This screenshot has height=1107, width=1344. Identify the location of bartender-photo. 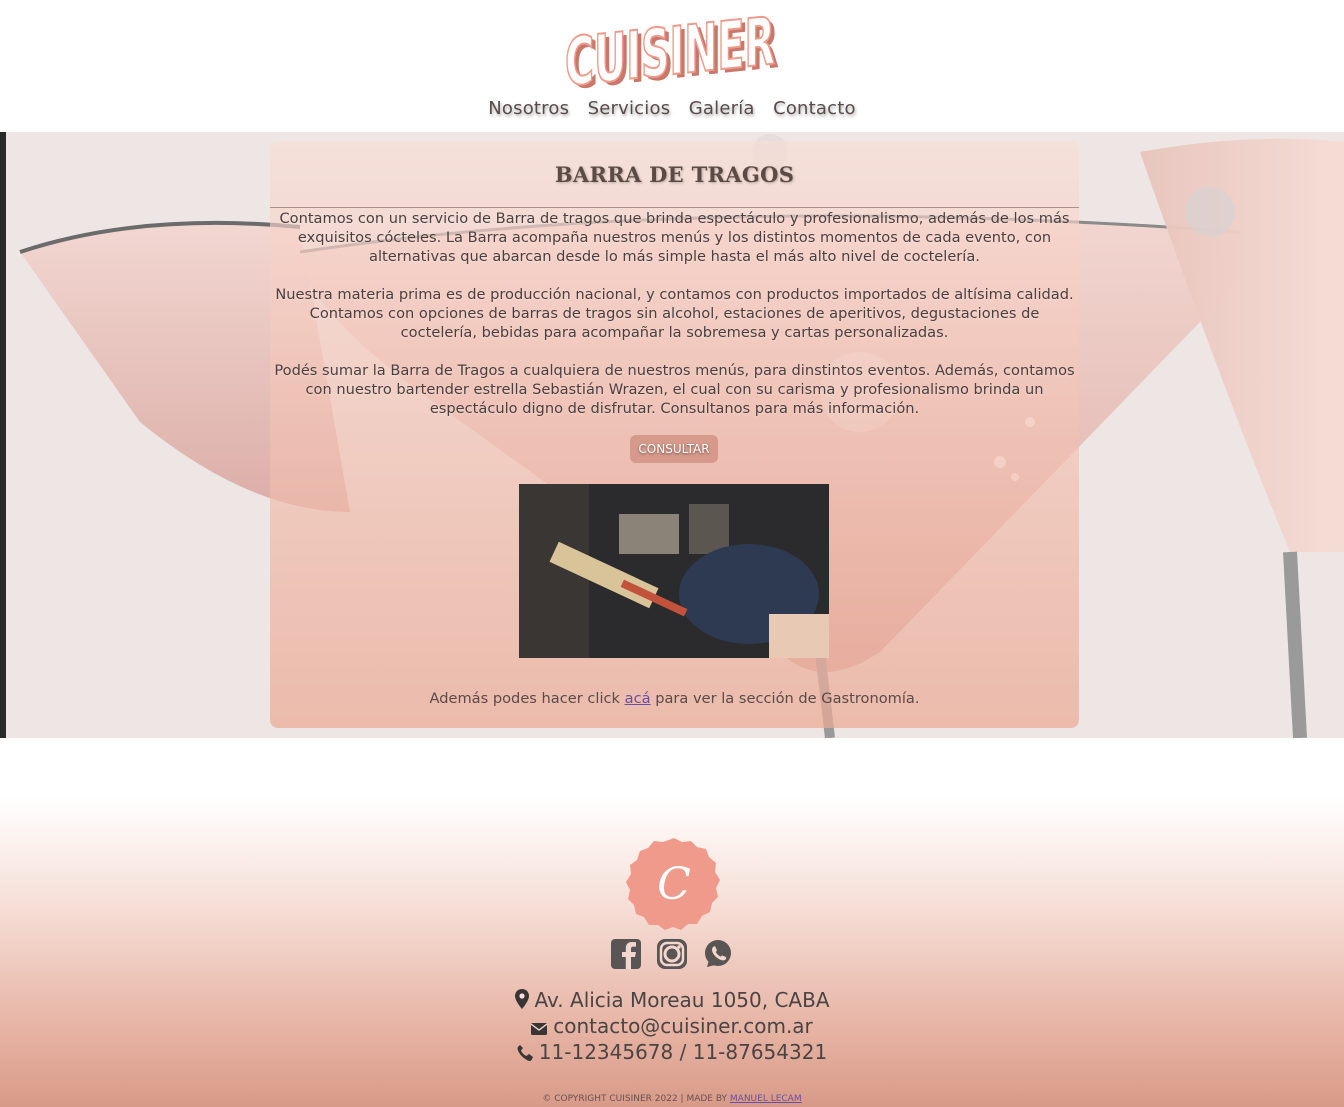
(674, 571).